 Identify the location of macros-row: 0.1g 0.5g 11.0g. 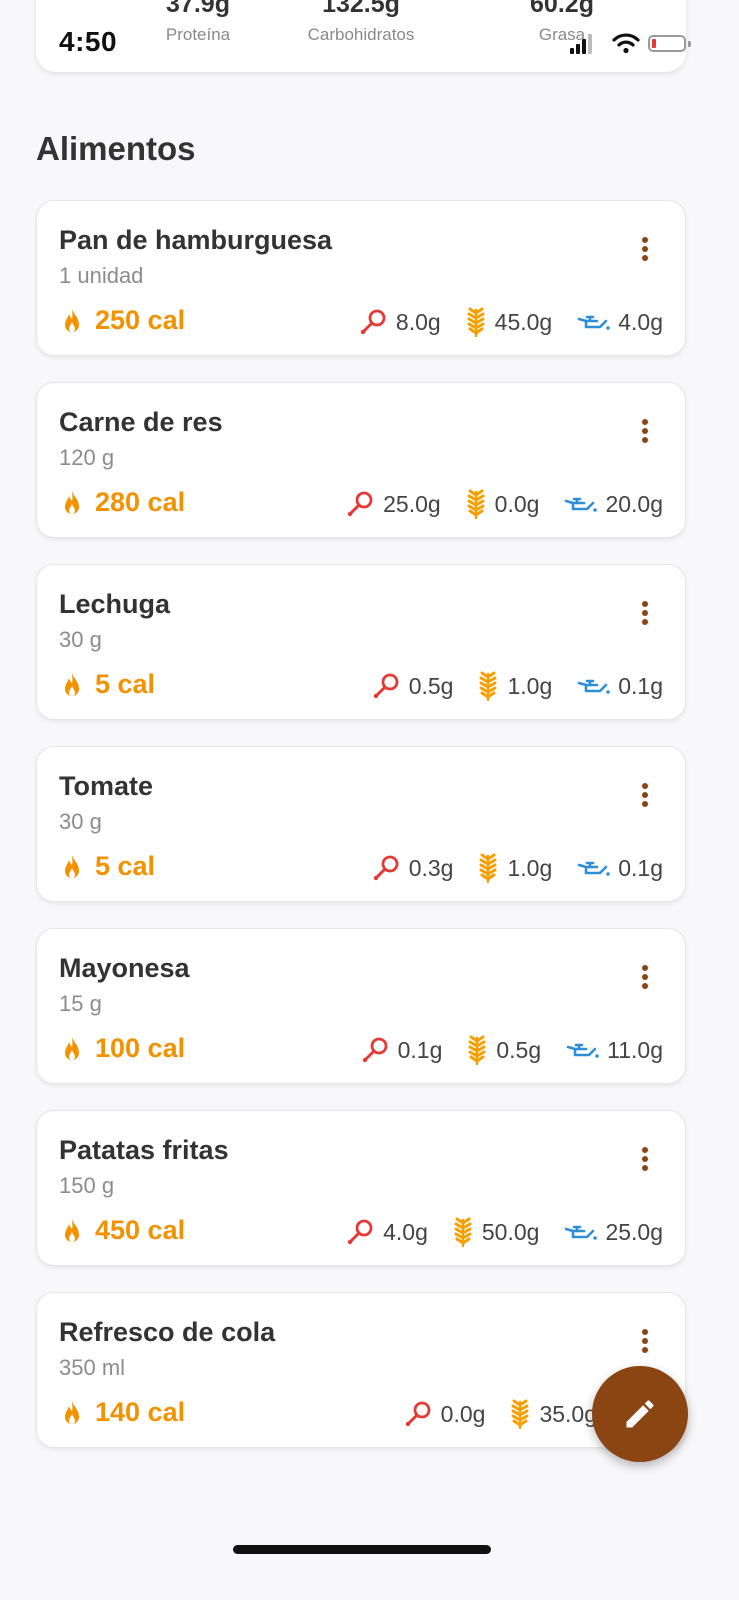
(511, 1050).